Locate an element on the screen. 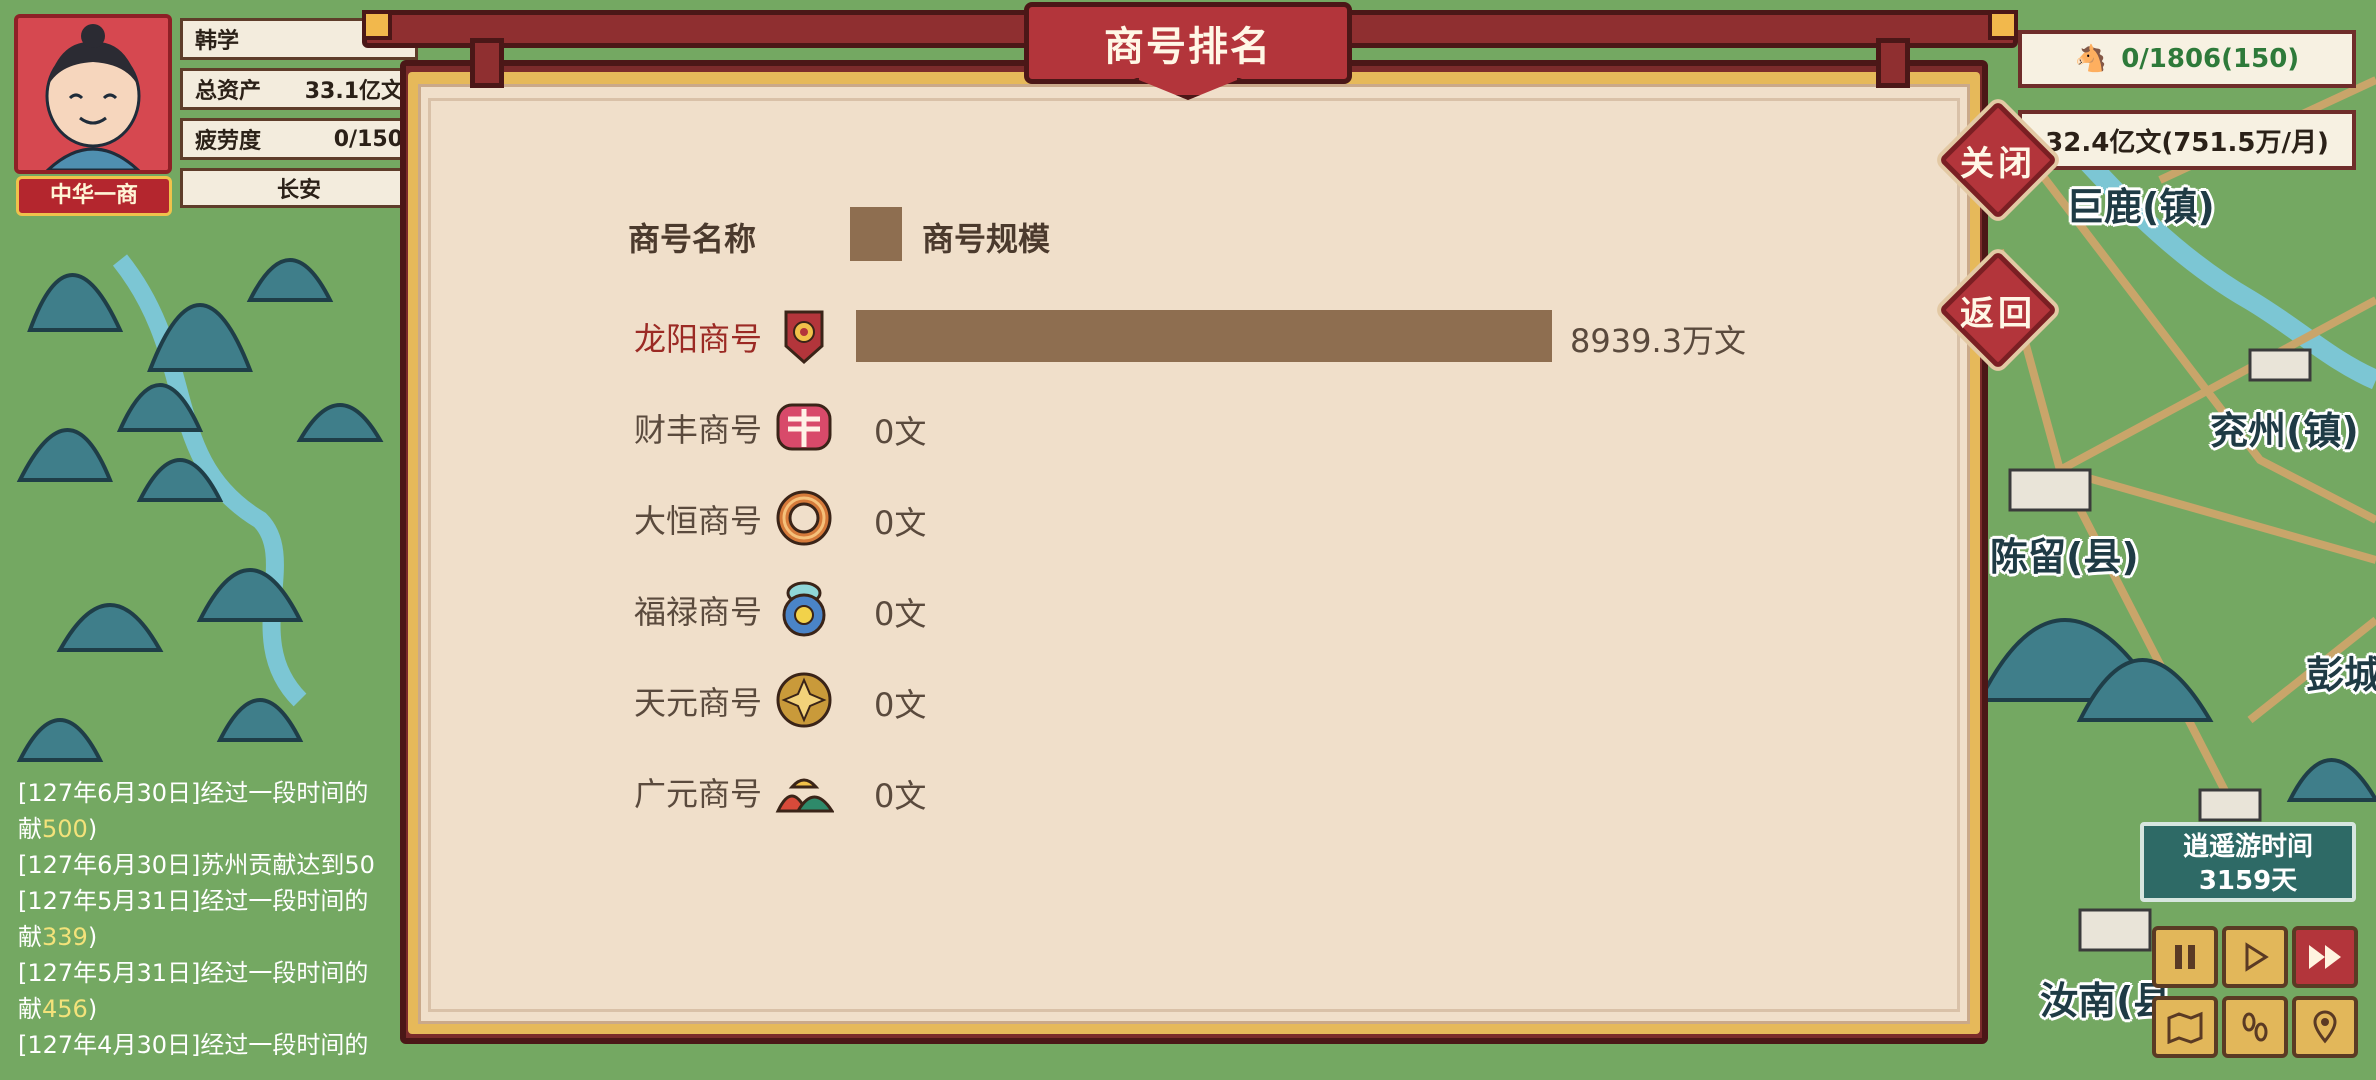  pause-button is located at coordinates (2185, 957).